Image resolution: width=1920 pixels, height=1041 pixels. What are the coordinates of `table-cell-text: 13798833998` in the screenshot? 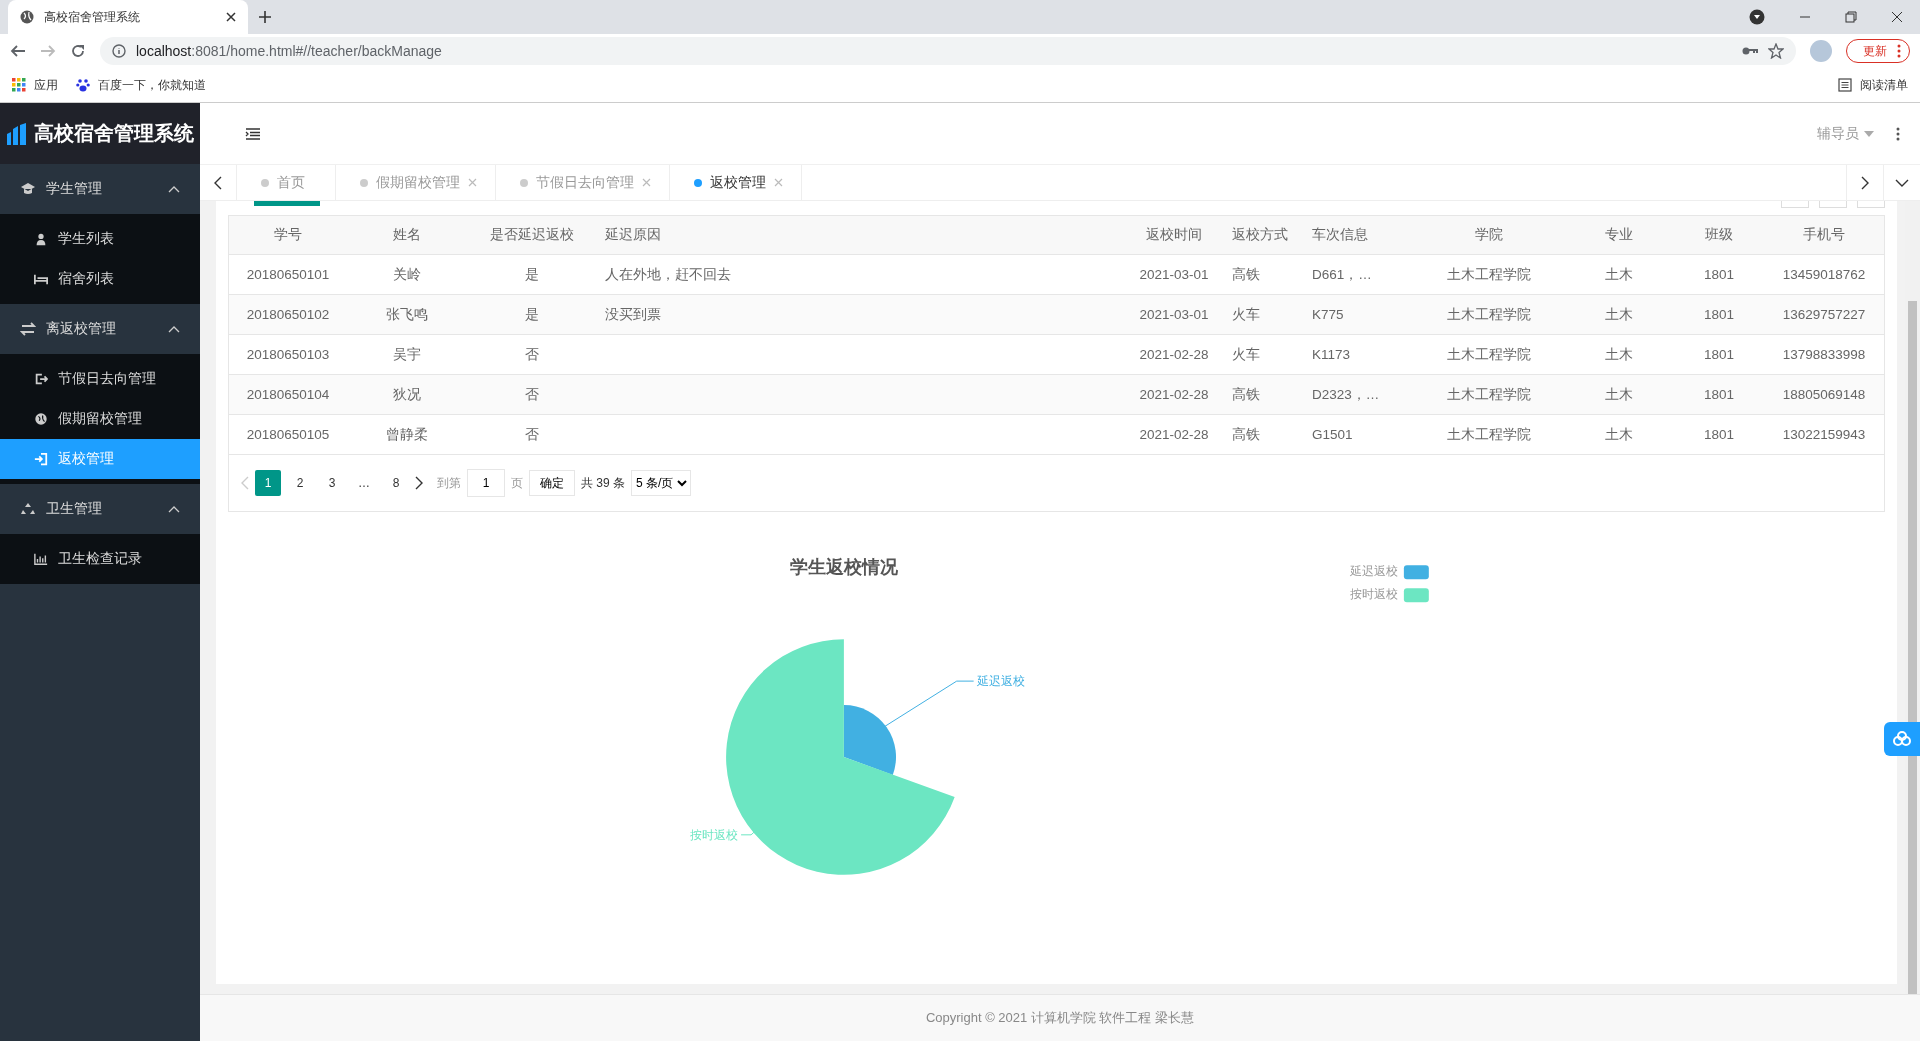 It's located at (1824, 354).